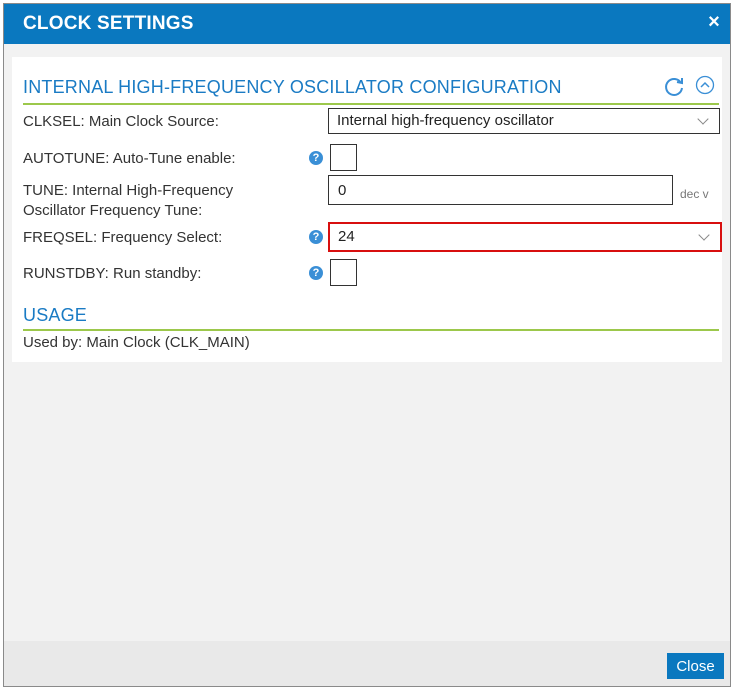 The height and width of the screenshot is (691, 736). Describe the element at coordinates (371, 104) in the screenshot. I see `config-section-divider` at that location.